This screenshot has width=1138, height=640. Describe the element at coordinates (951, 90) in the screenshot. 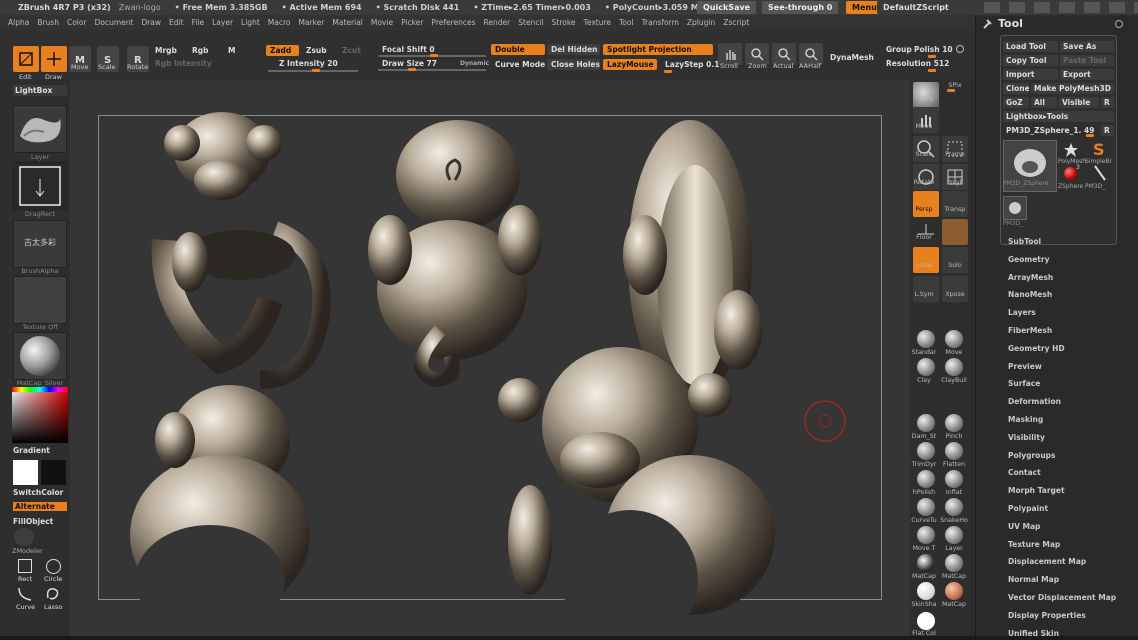

I see `spix-knob` at that location.